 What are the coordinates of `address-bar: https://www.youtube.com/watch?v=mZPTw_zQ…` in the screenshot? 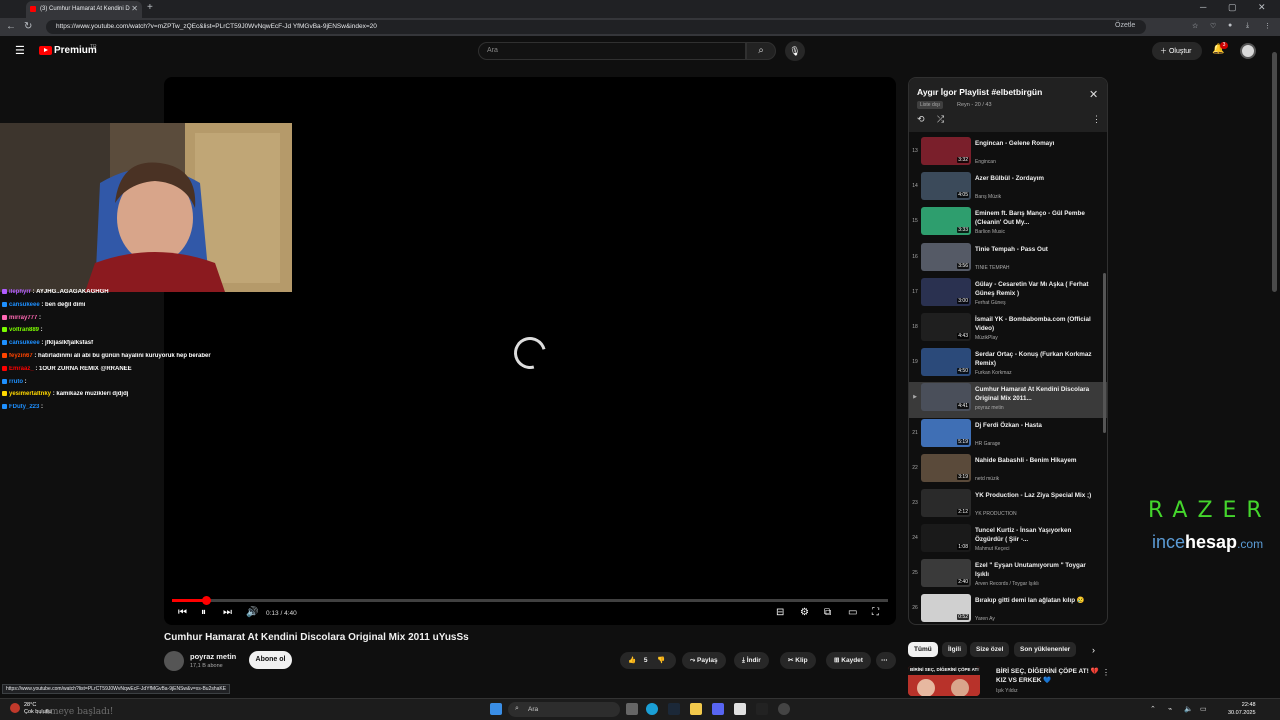 It's located at (596, 27).